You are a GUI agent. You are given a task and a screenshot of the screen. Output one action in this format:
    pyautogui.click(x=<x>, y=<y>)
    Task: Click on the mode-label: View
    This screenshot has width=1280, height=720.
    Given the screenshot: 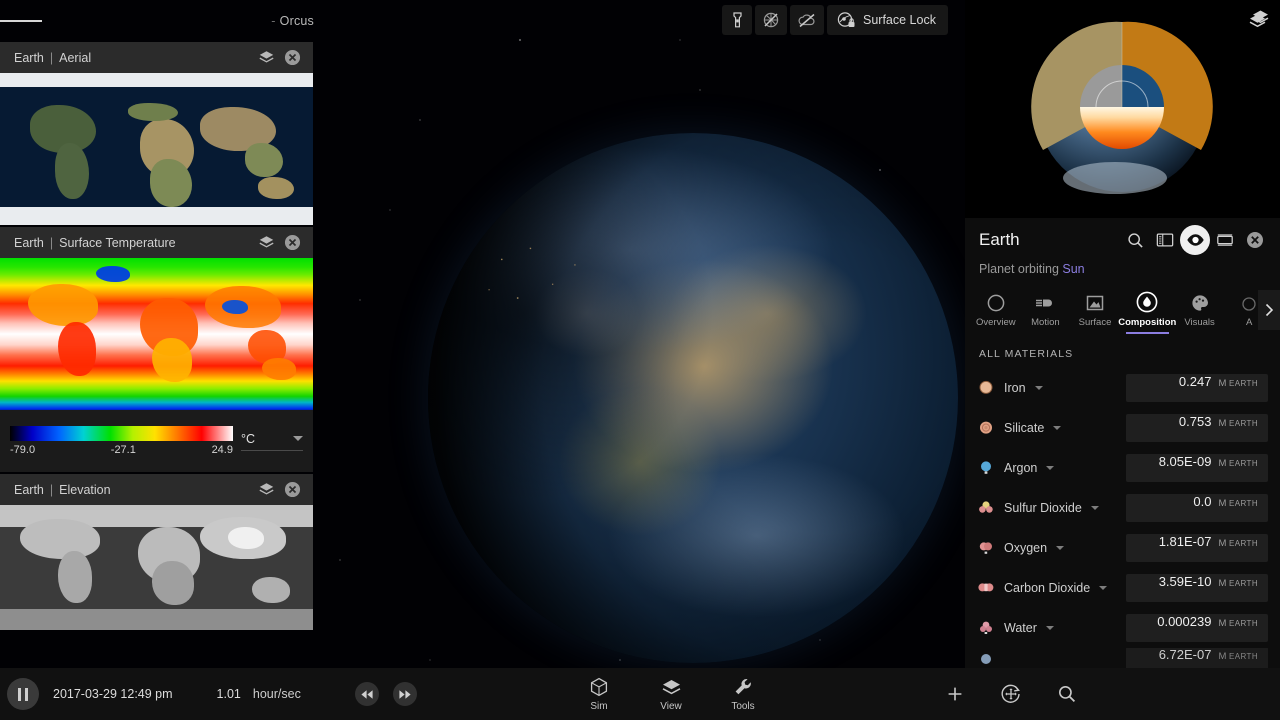 What is the action you would take?
    pyautogui.click(x=671, y=706)
    